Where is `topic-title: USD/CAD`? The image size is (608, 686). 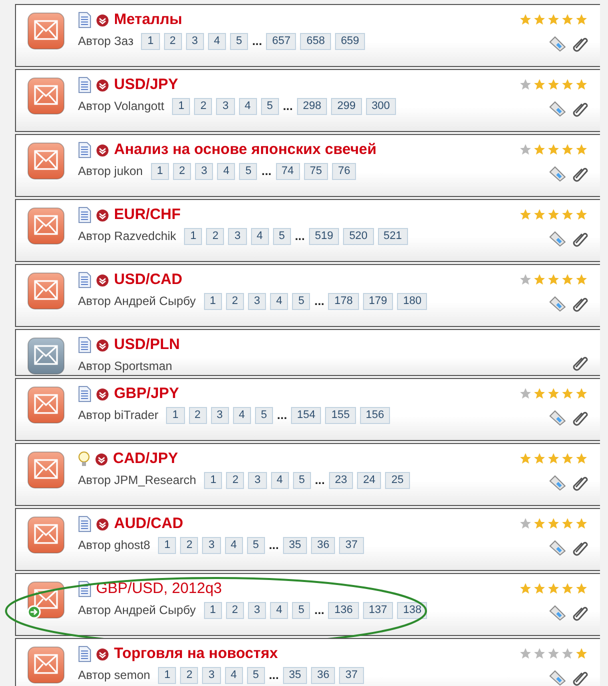 topic-title: USD/CAD is located at coordinates (148, 280).